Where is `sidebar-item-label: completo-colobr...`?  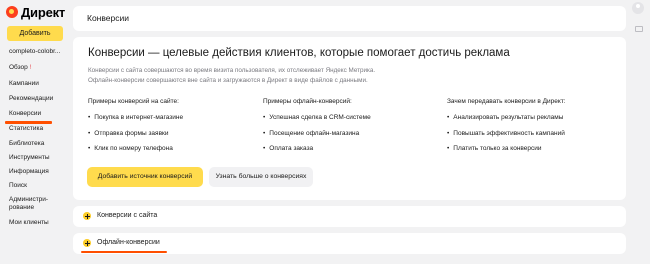
sidebar-item-label: completo-colobr... is located at coordinates (35, 51).